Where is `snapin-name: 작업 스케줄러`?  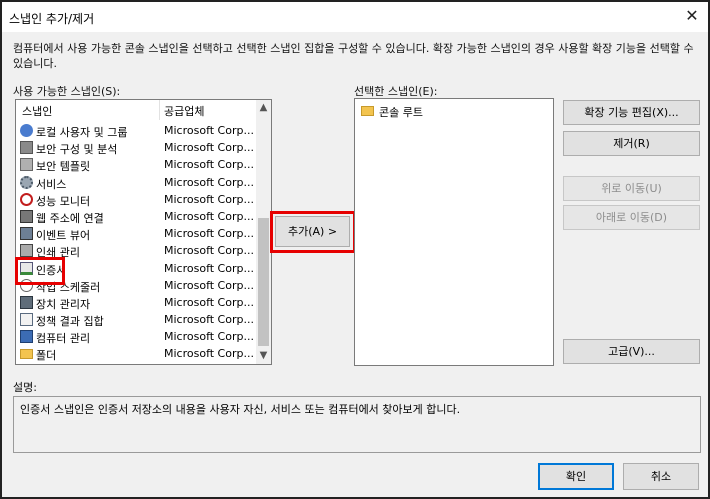 snapin-name: 작업 스케줄러 is located at coordinates (68, 287).